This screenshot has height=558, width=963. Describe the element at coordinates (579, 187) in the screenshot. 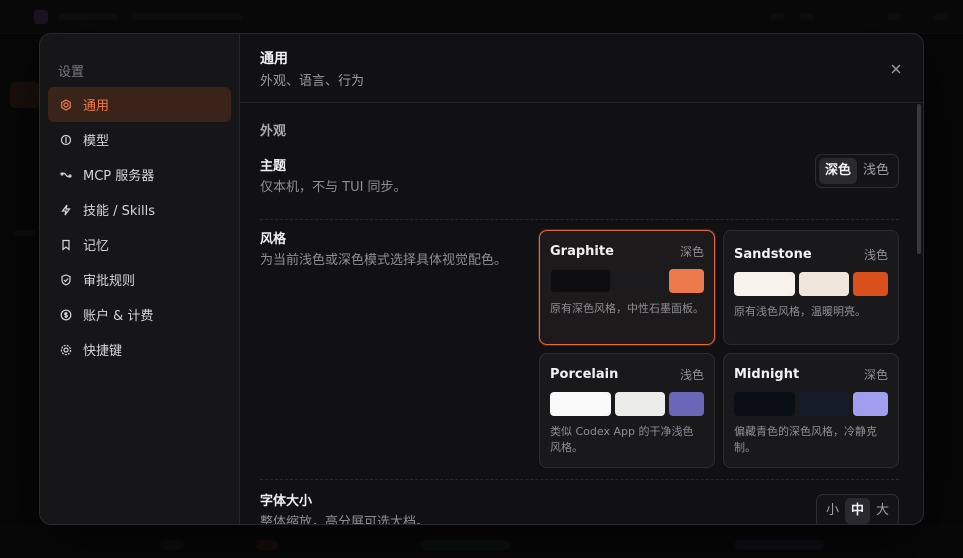

I see `theme-row: 主题 仅本机，不与 TUI 同步。 深色 浅色` at that location.